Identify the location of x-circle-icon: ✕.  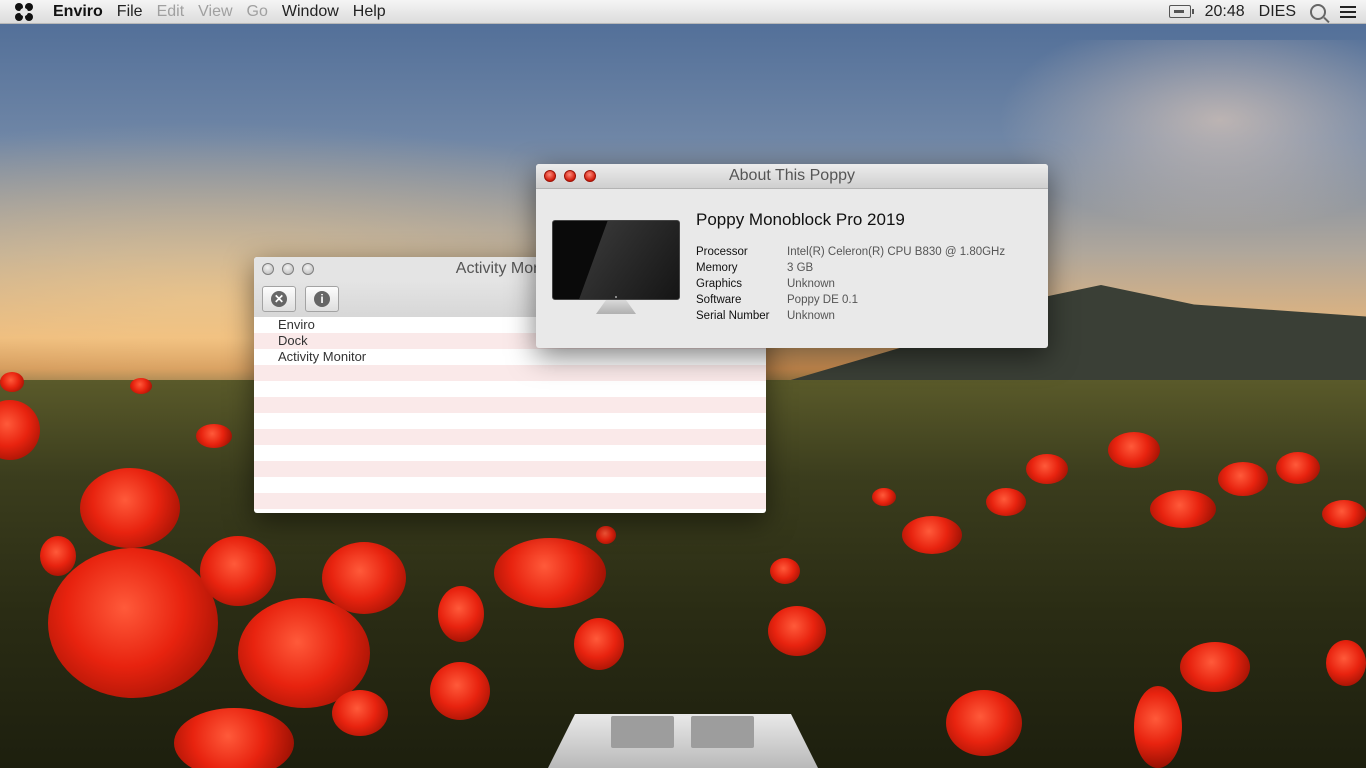
(279, 299).